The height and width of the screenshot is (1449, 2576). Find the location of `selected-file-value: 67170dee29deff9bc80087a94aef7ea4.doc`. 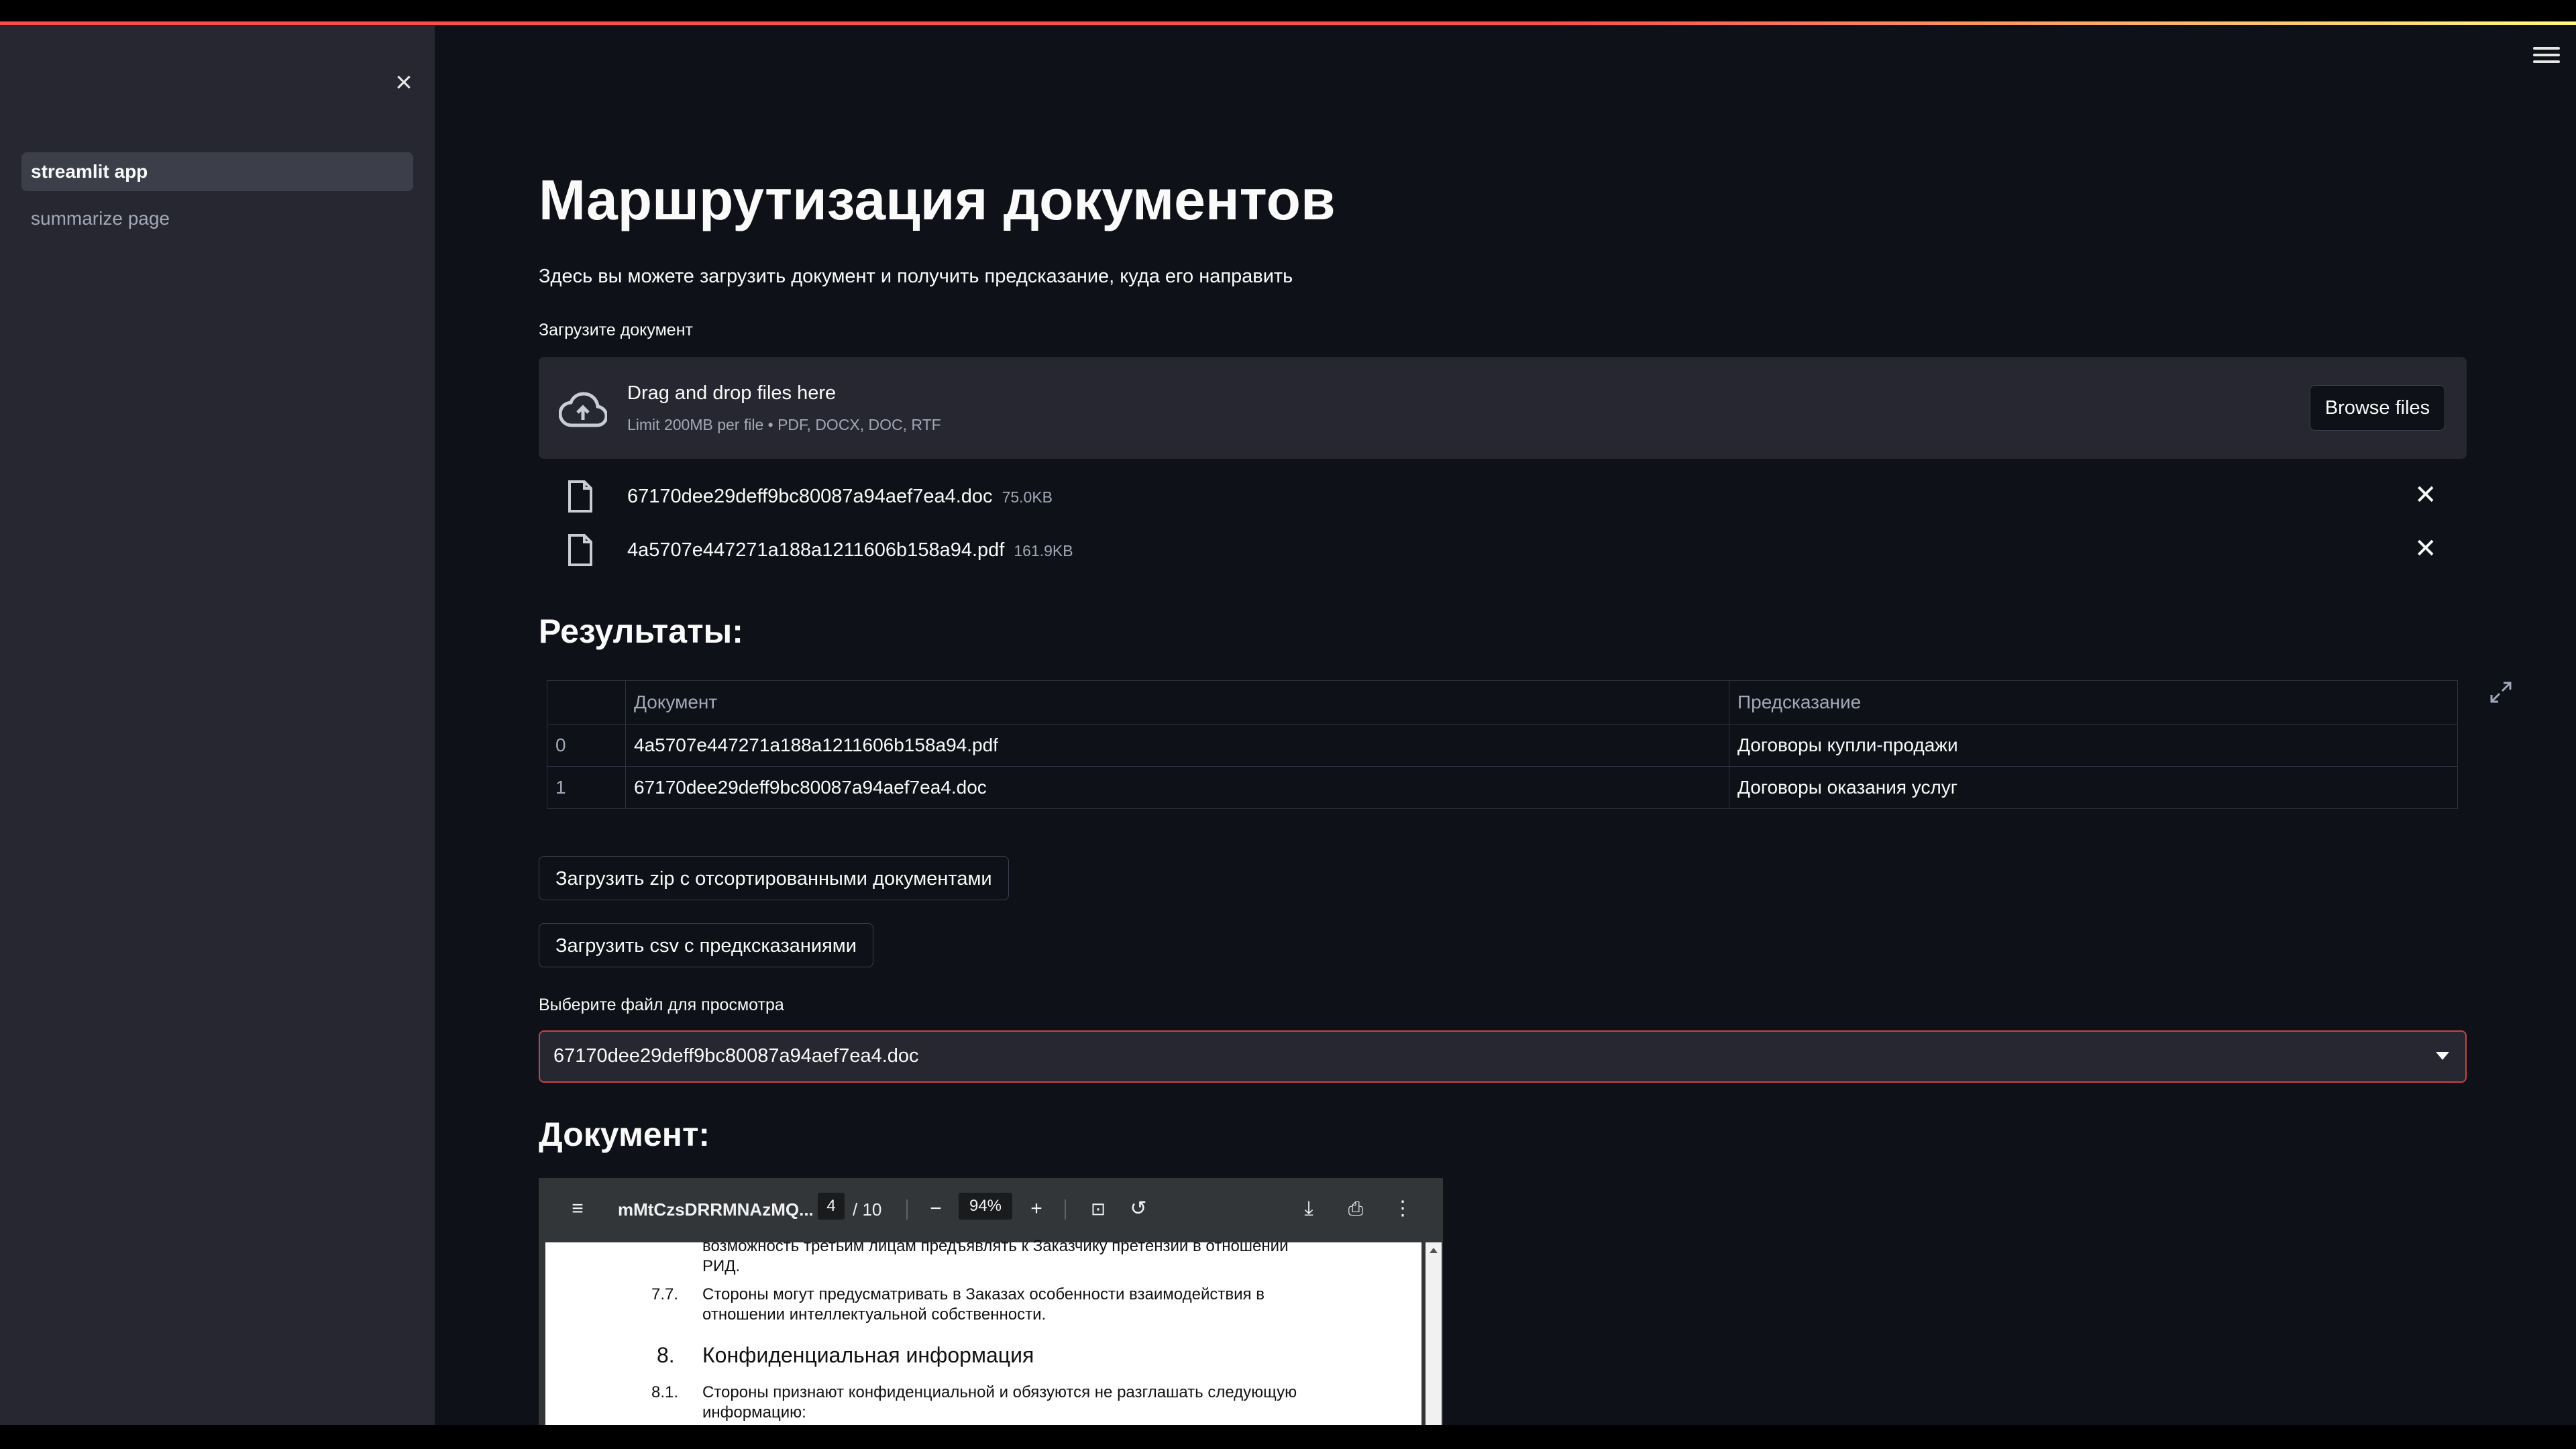

selected-file-value: 67170dee29deff9bc80087a94aef7ea4.doc is located at coordinates (736, 1056).